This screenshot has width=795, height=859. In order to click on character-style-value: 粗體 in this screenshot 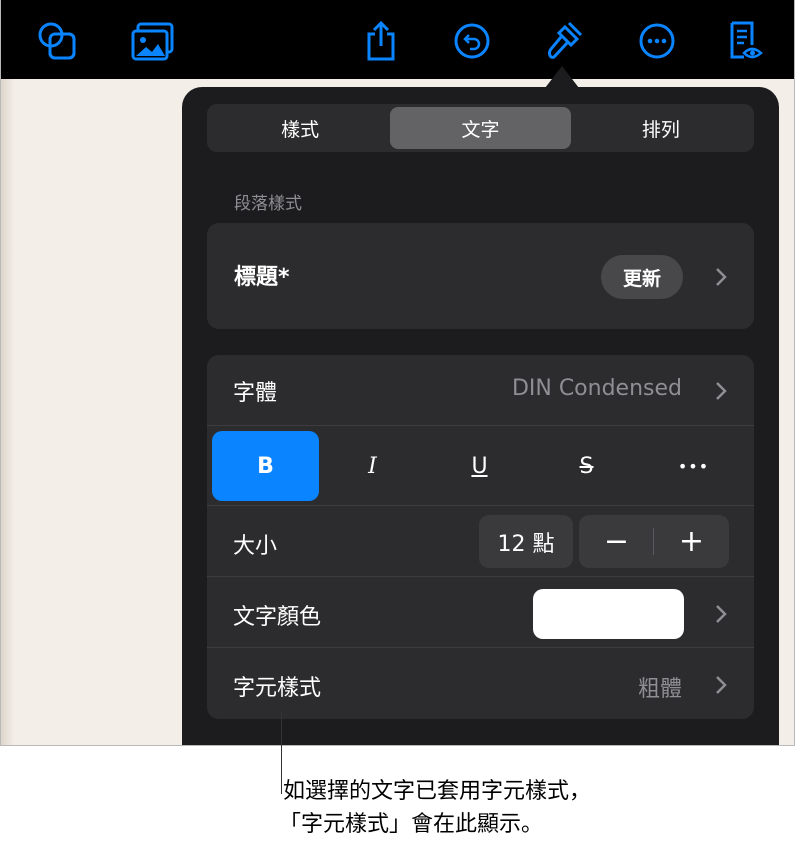, I will do `click(660, 687)`.